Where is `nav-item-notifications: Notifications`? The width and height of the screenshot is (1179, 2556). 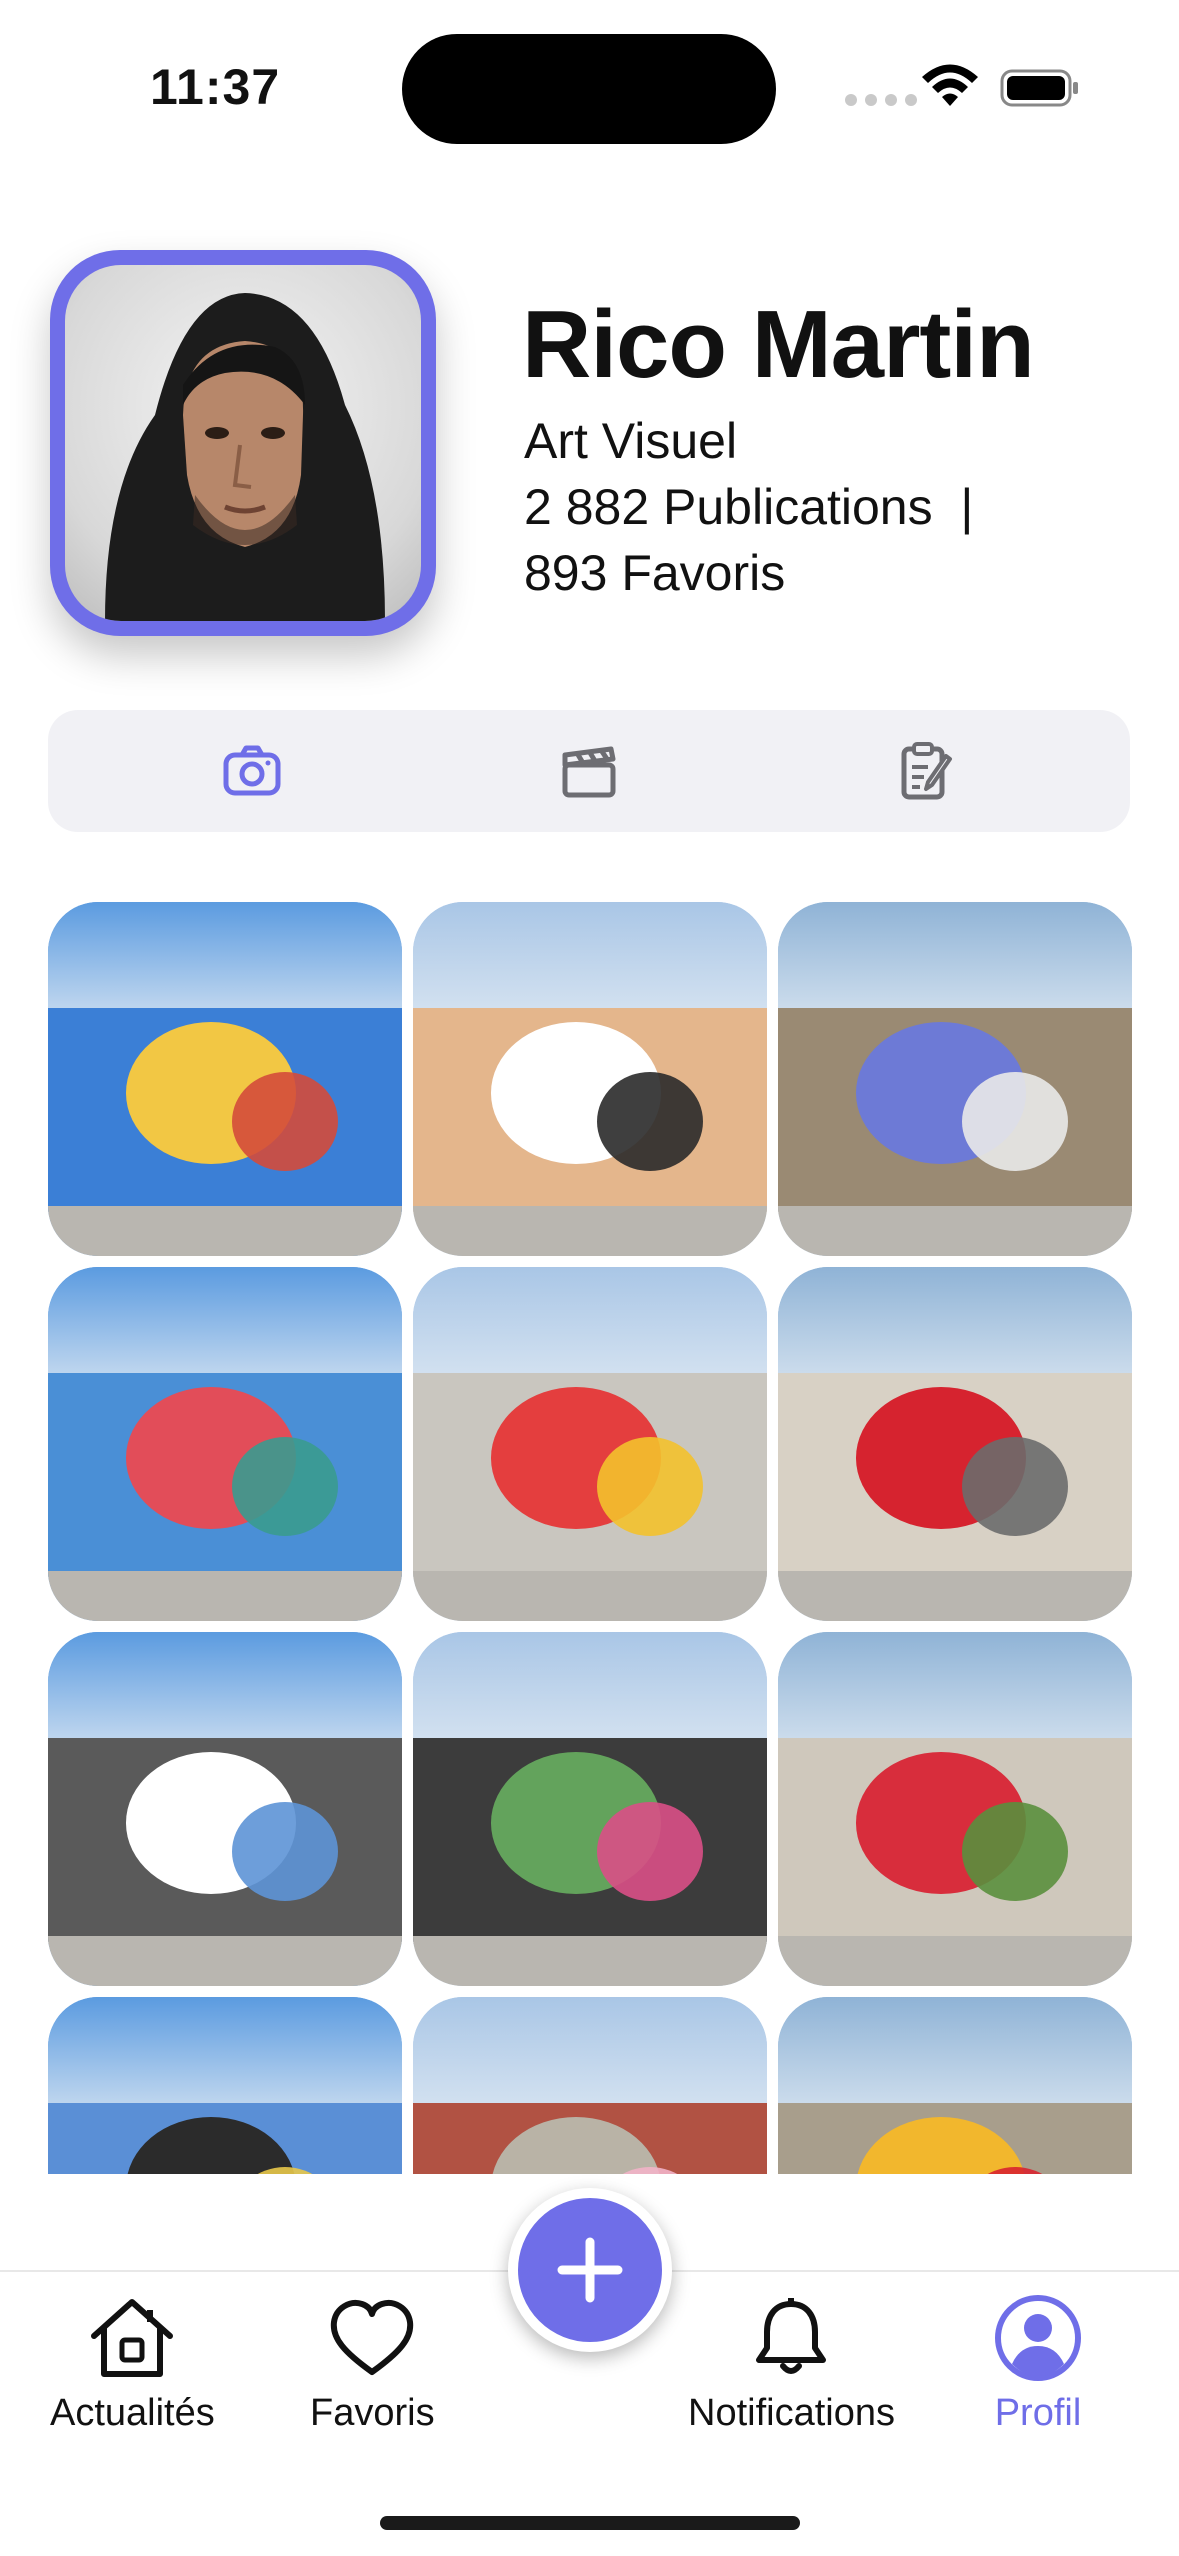 nav-item-notifications: Notifications is located at coordinates (791, 2362).